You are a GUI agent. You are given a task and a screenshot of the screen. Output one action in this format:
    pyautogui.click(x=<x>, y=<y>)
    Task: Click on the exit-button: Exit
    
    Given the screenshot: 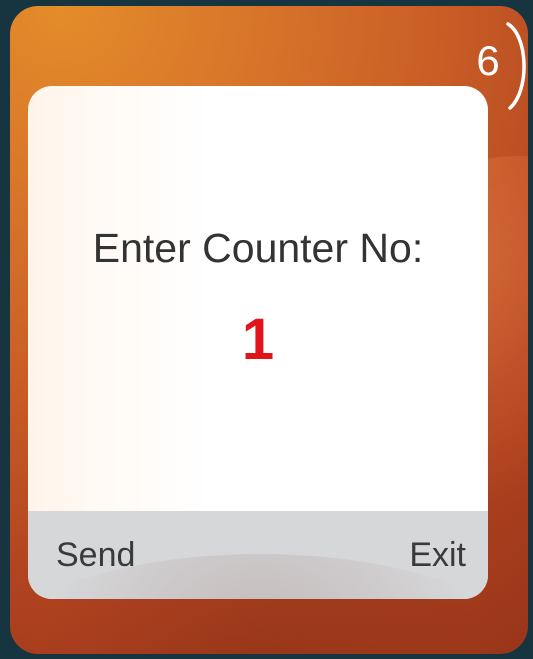 What is the action you would take?
    pyautogui.click(x=437, y=555)
    